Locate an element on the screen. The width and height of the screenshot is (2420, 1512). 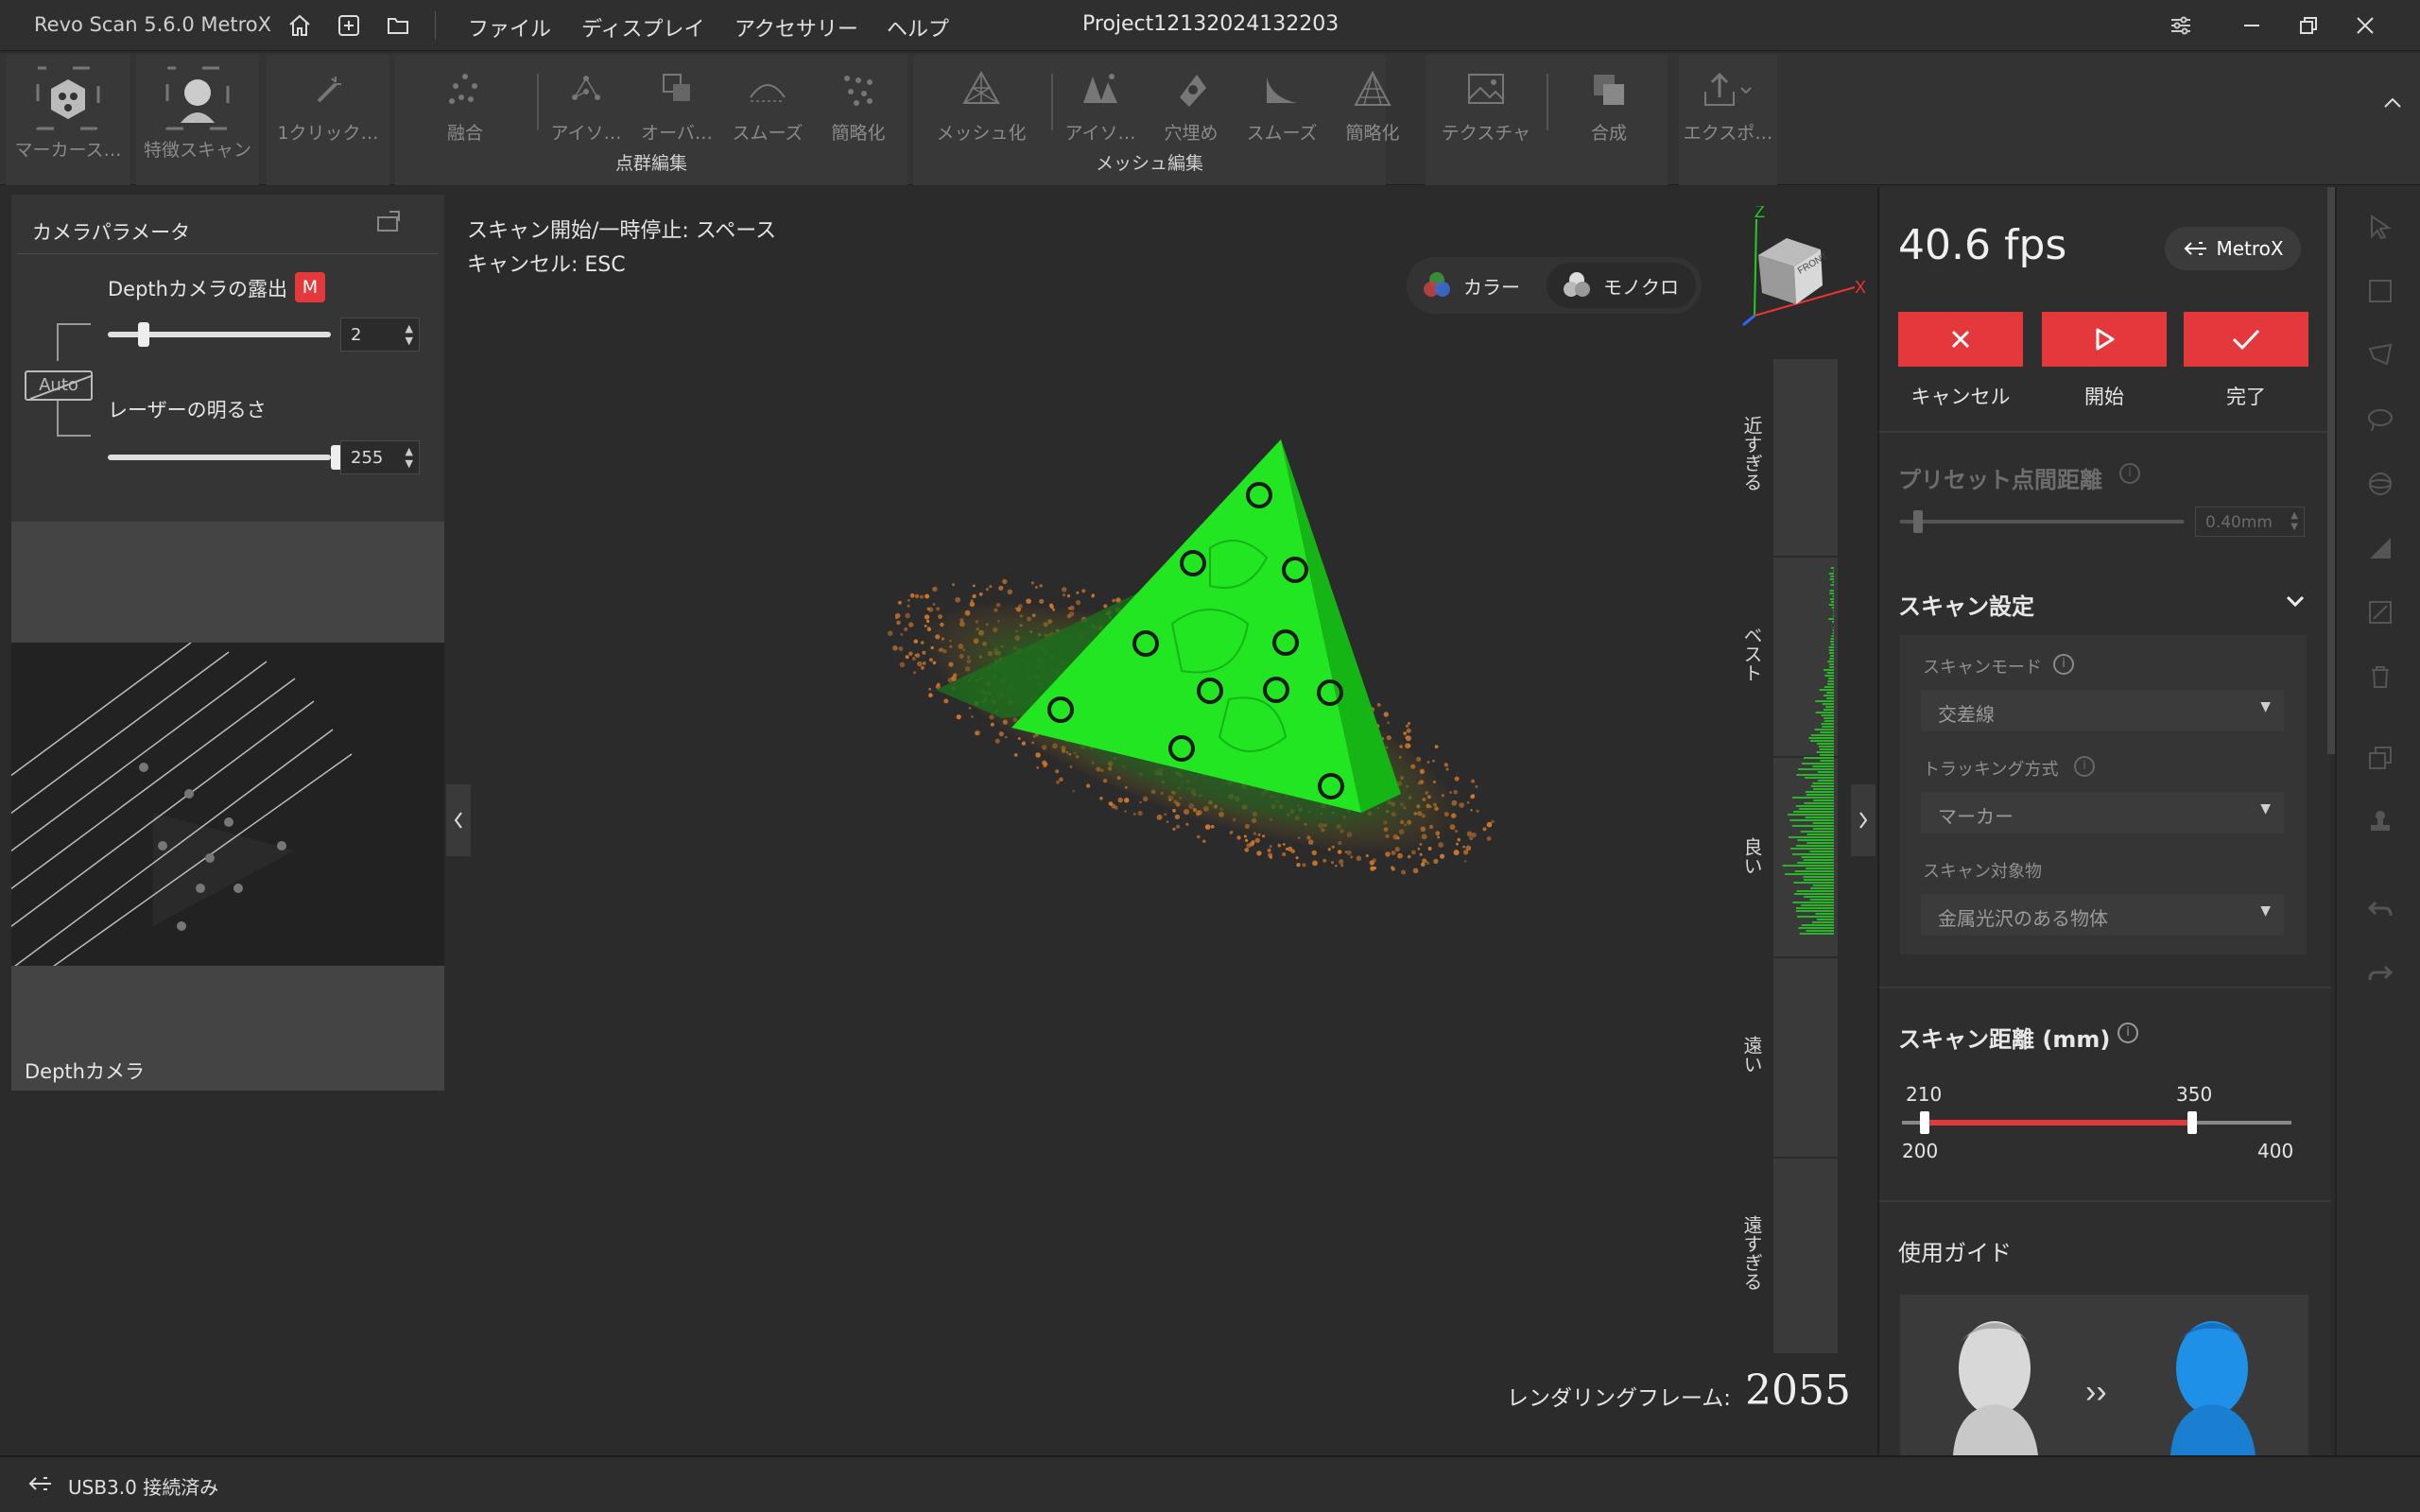
tool-label: 特徴スキャン is located at coordinates (197, 150).